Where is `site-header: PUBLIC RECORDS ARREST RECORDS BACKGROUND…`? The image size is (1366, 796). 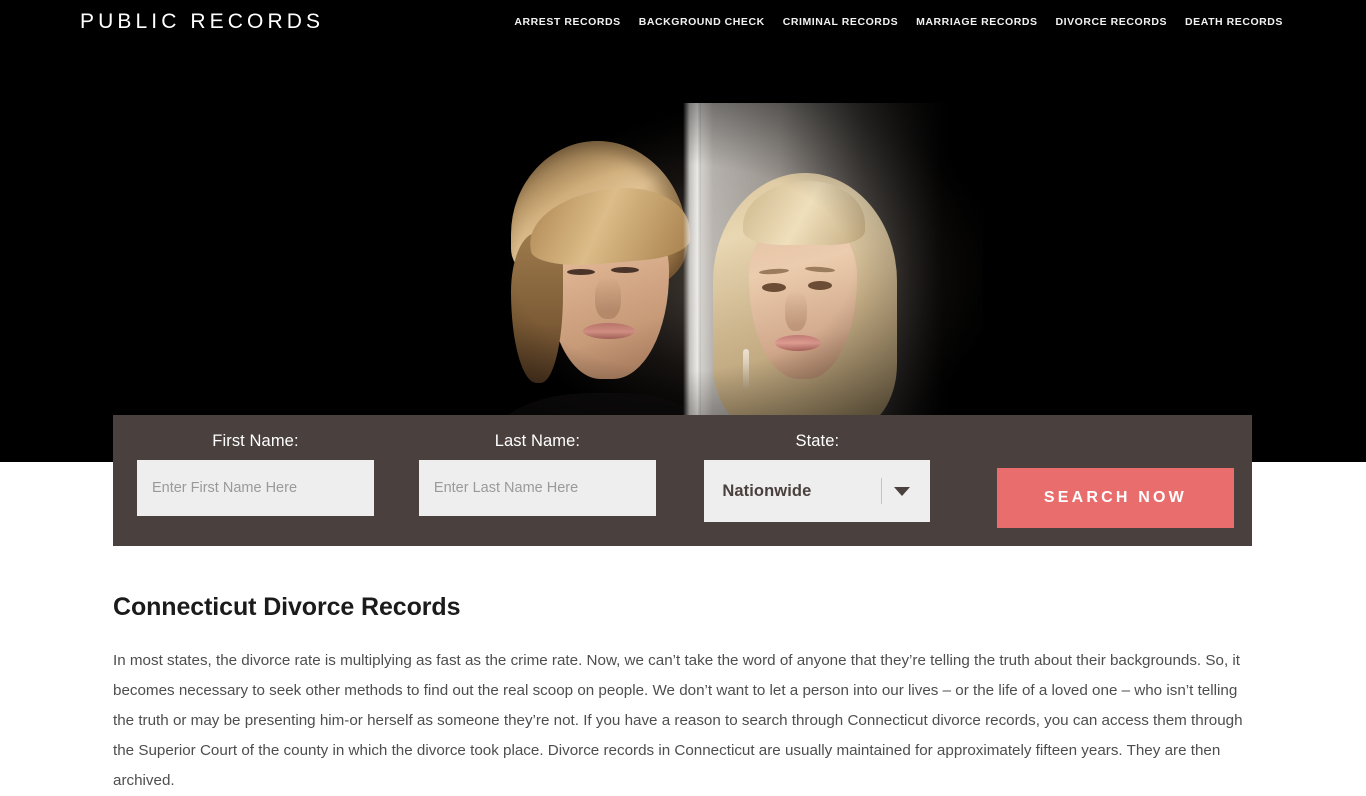 site-header: PUBLIC RECORDS ARREST RECORDS BACKGROUND… is located at coordinates (683, 22).